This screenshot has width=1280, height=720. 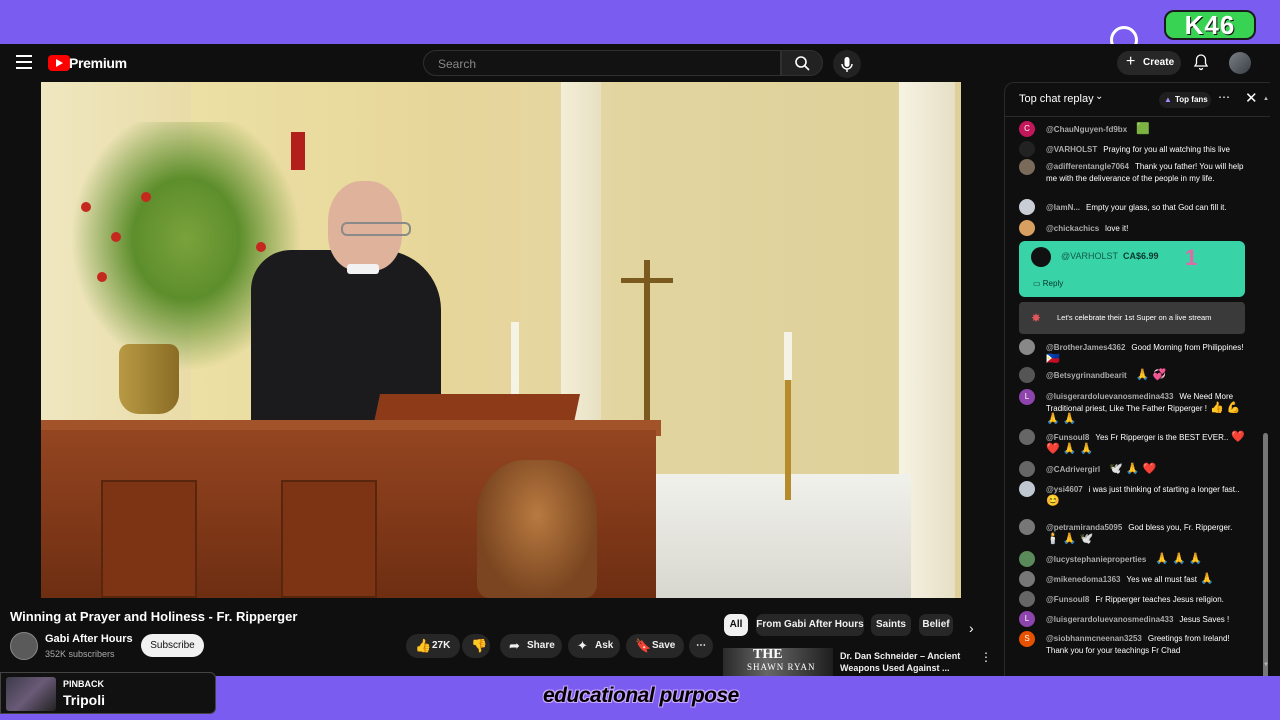 I want to click on chat-emoji: 🟩, so click(x=1141, y=129).